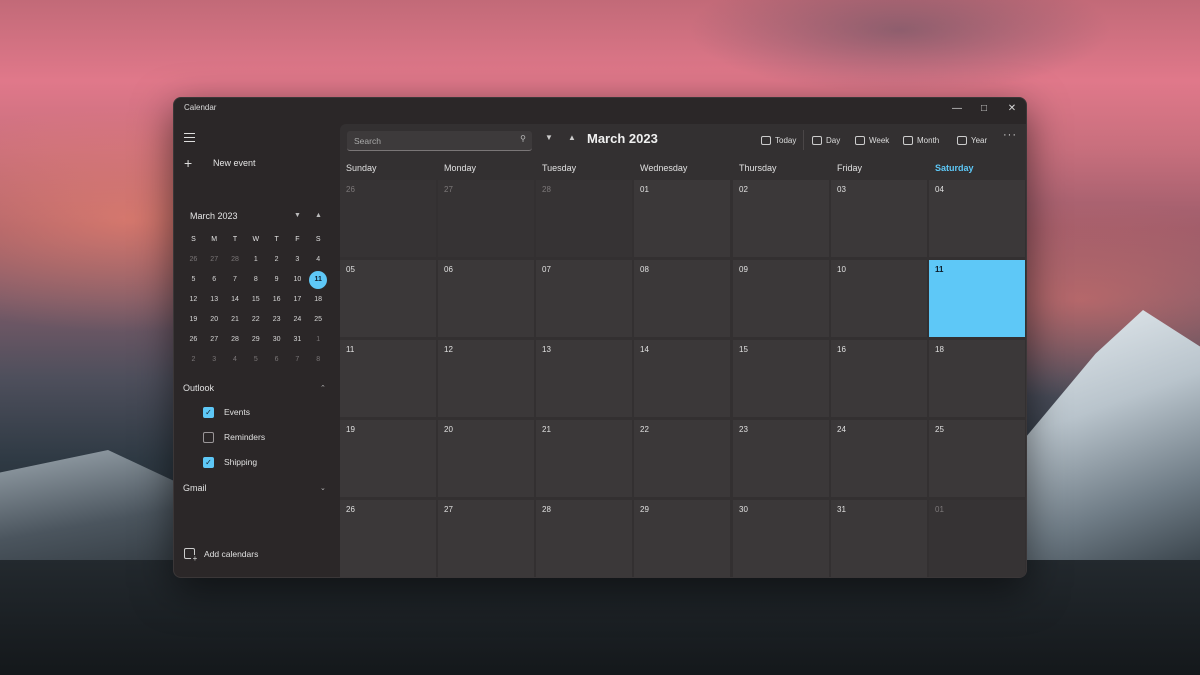  Describe the element at coordinates (486, 378) in the screenshot. I see `day-cell: 12` at that location.